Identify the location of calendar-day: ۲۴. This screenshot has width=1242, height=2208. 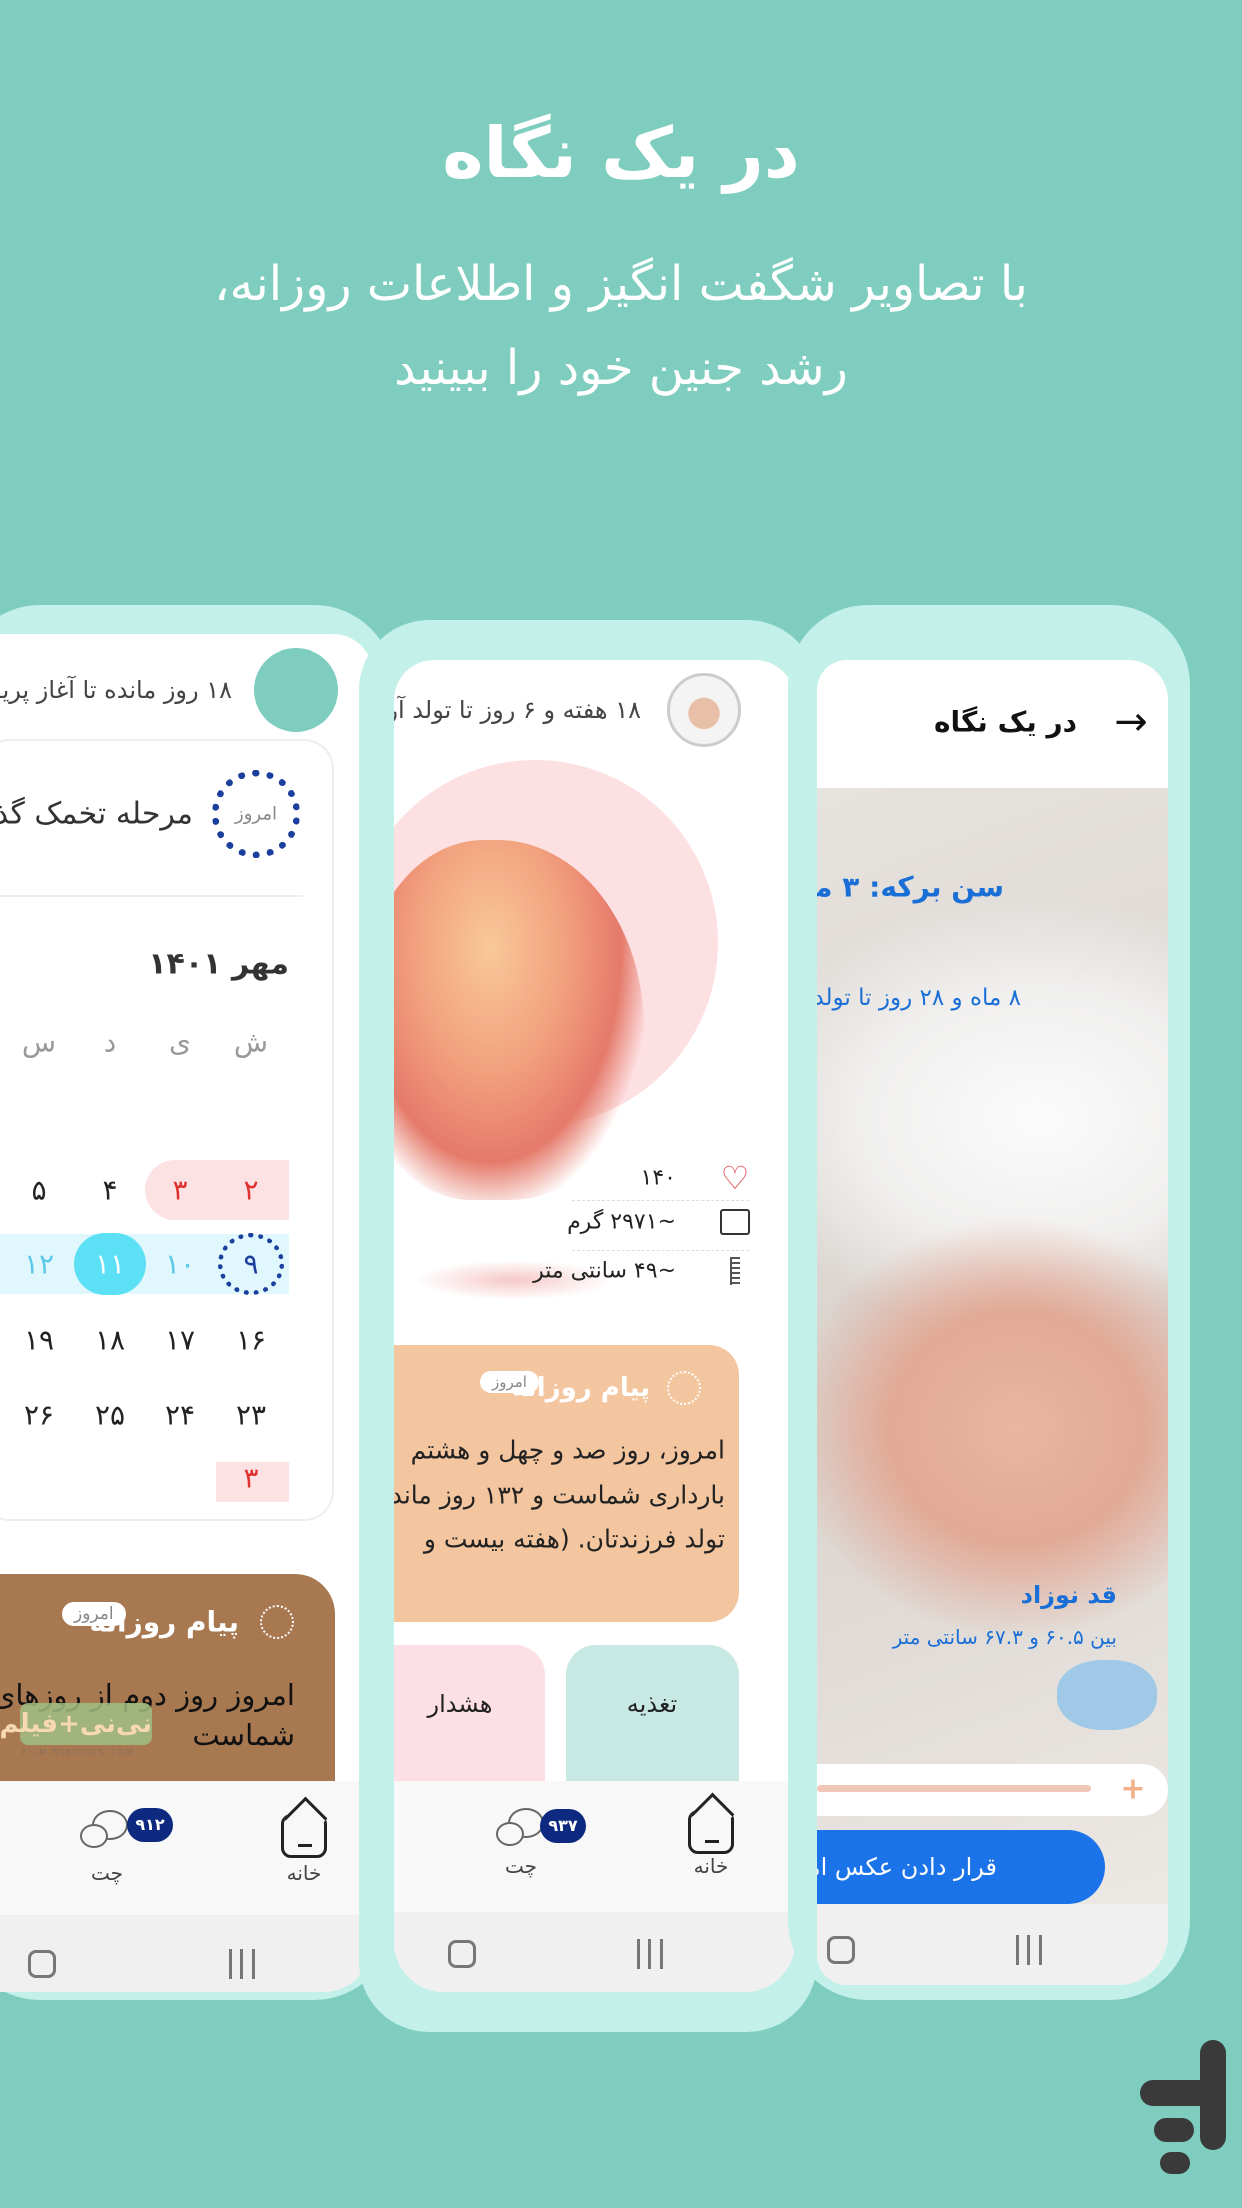
(180, 1415).